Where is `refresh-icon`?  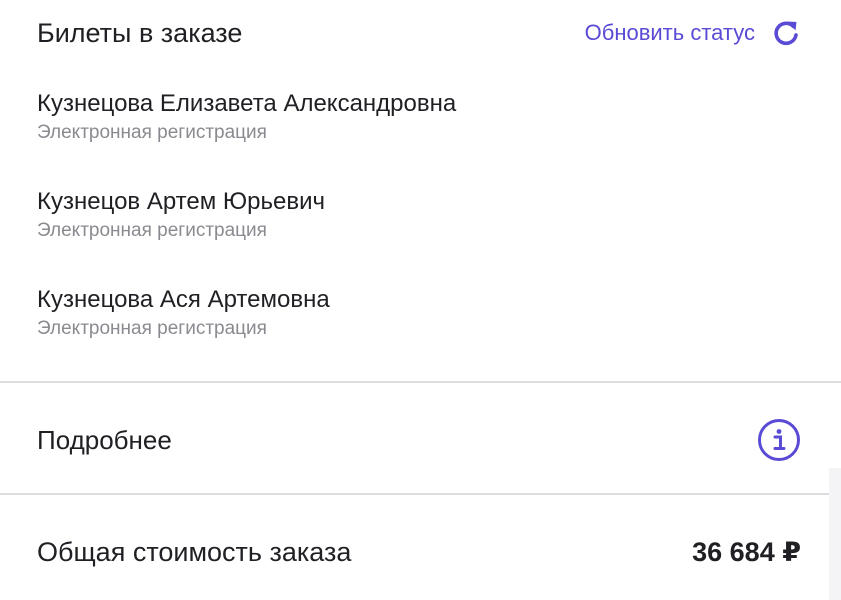 refresh-icon is located at coordinates (786, 33).